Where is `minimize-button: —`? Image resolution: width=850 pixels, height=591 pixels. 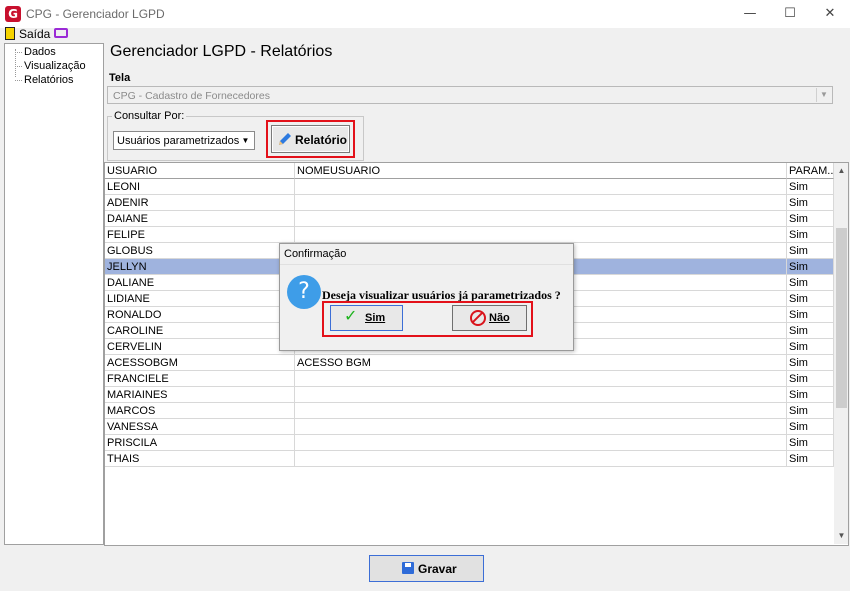
minimize-button: — is located at coordinates (750, 14).